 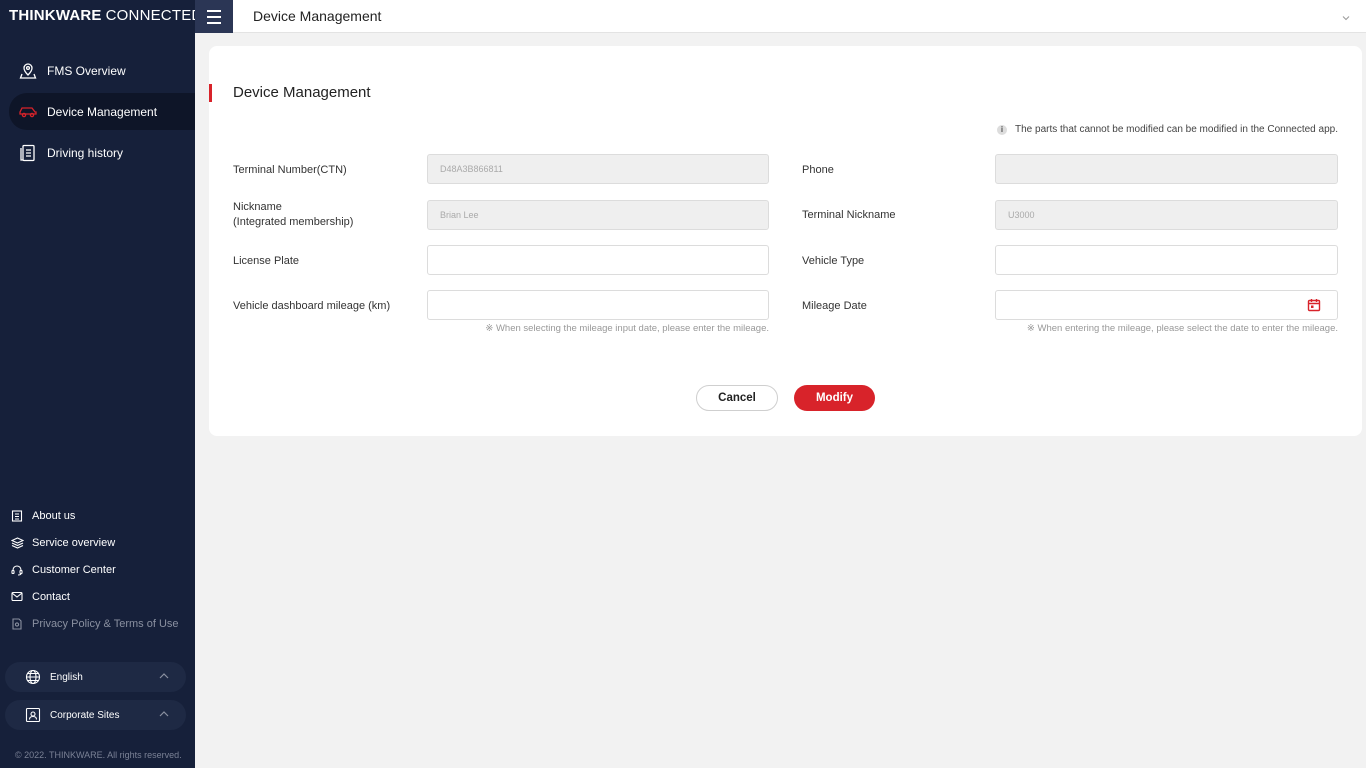 I want to click on shield-doc-icon, so click(x=17, y=624).